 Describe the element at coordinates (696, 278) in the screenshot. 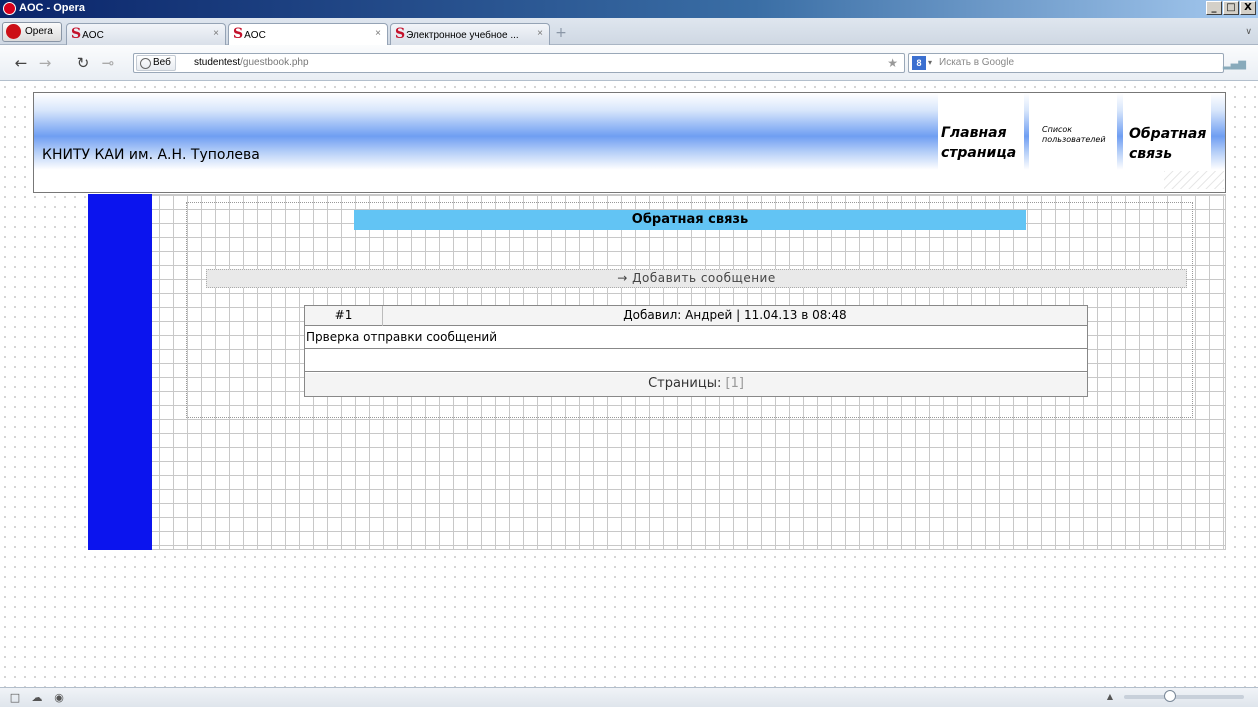

I see `add-message-link: → Добавить сообщение` at that location.